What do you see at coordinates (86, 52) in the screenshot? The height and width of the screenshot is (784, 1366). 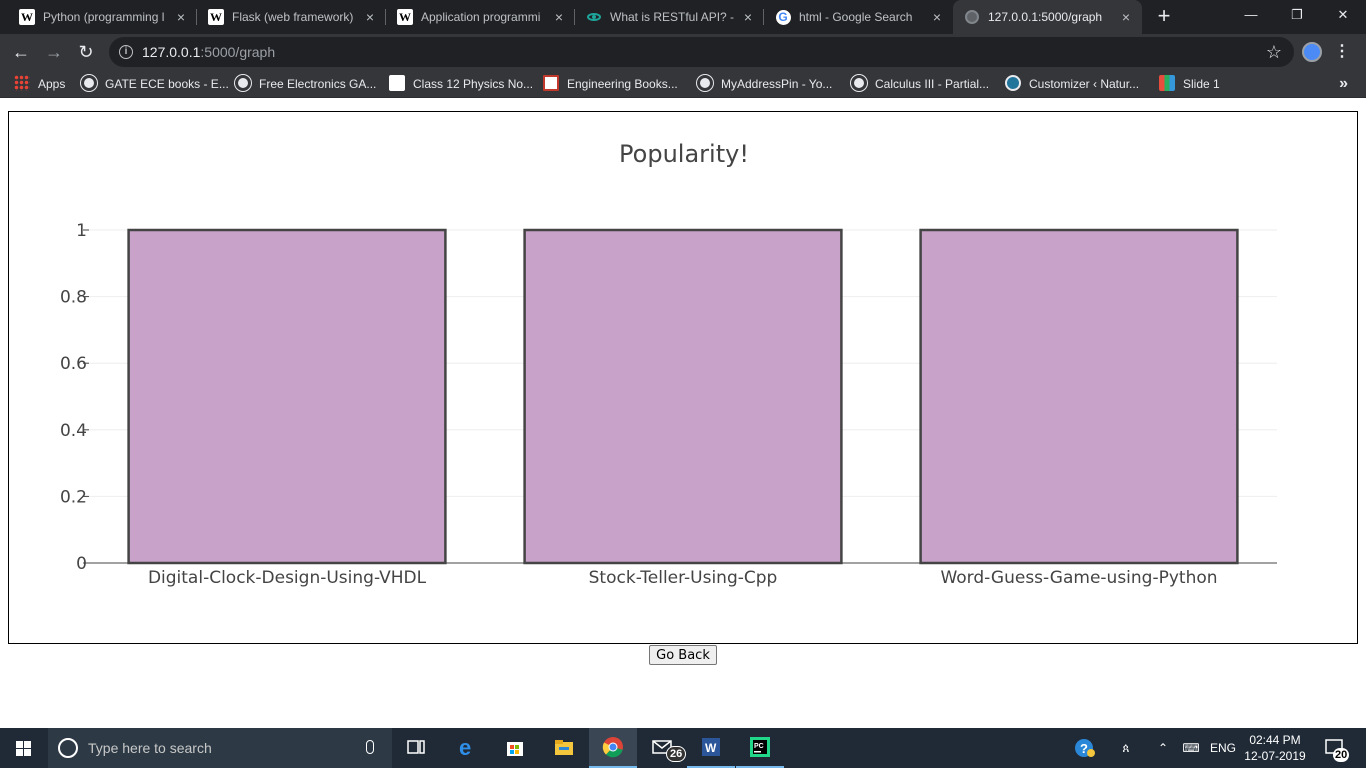 I see `reload-icon: ↻` at bounding box center [86, 52].